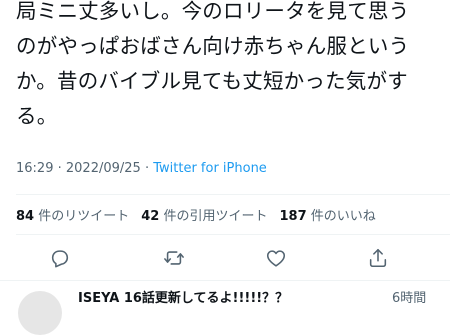 The width and height of the screenshot is (450, 335). I want to click on retweet-label: 件のリツイート, so click(84, 216).